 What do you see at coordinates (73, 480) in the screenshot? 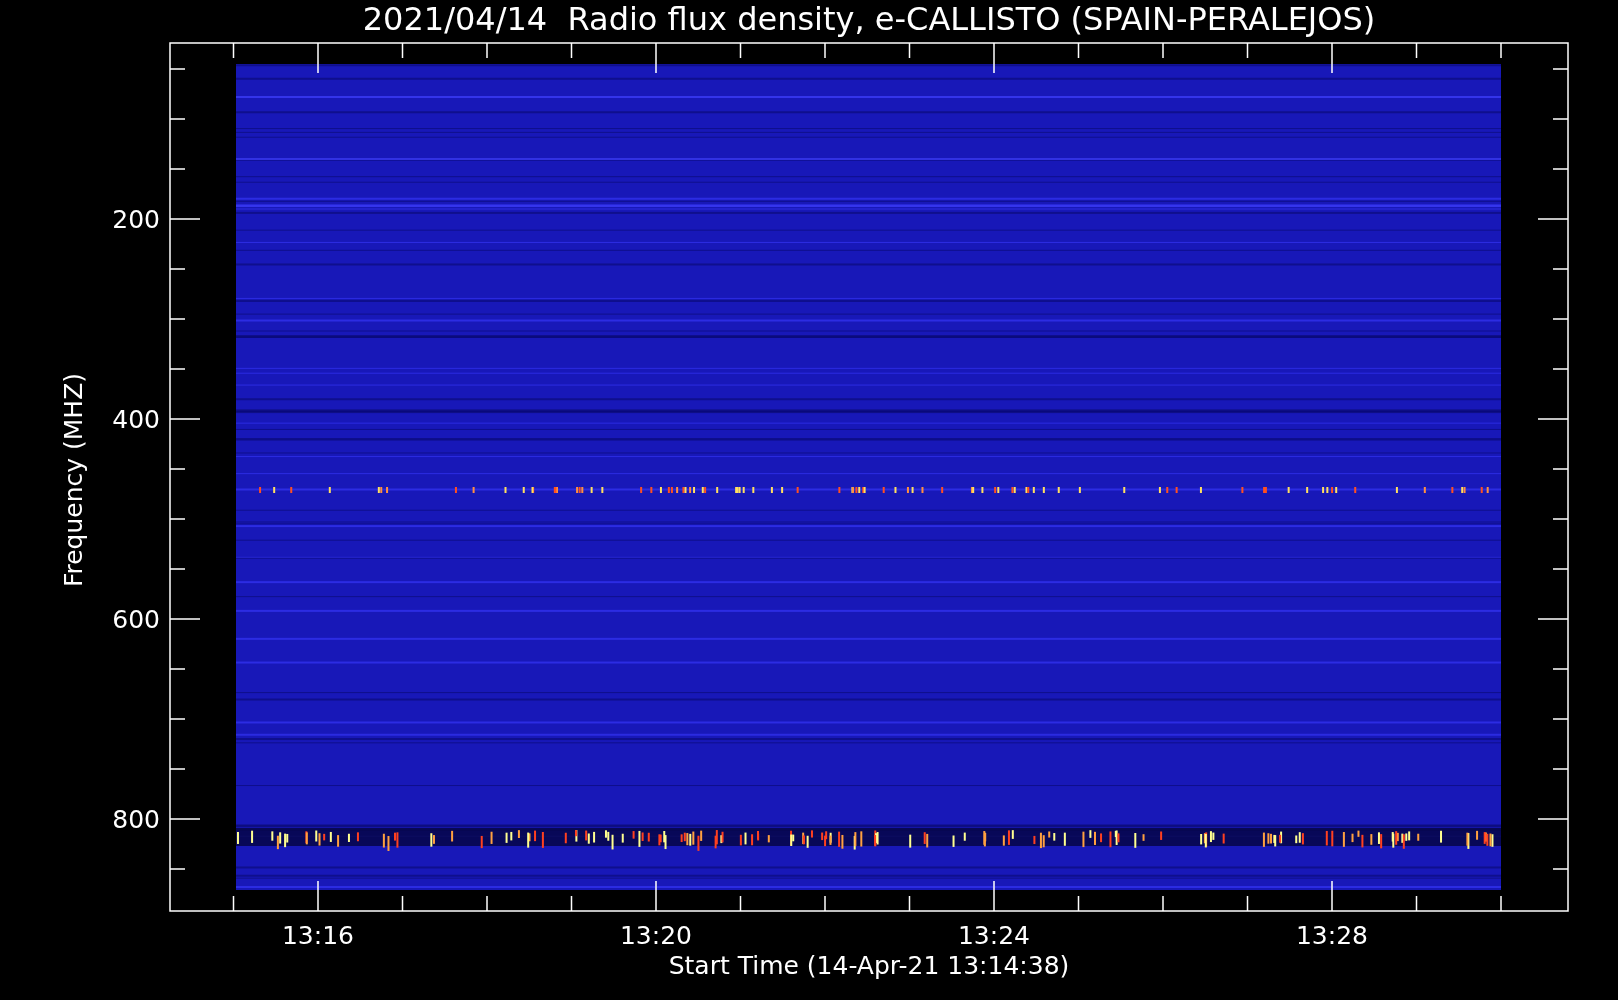
I see `y-axis-label: Frequency (MHZ)` at bounding box center [73, 480].